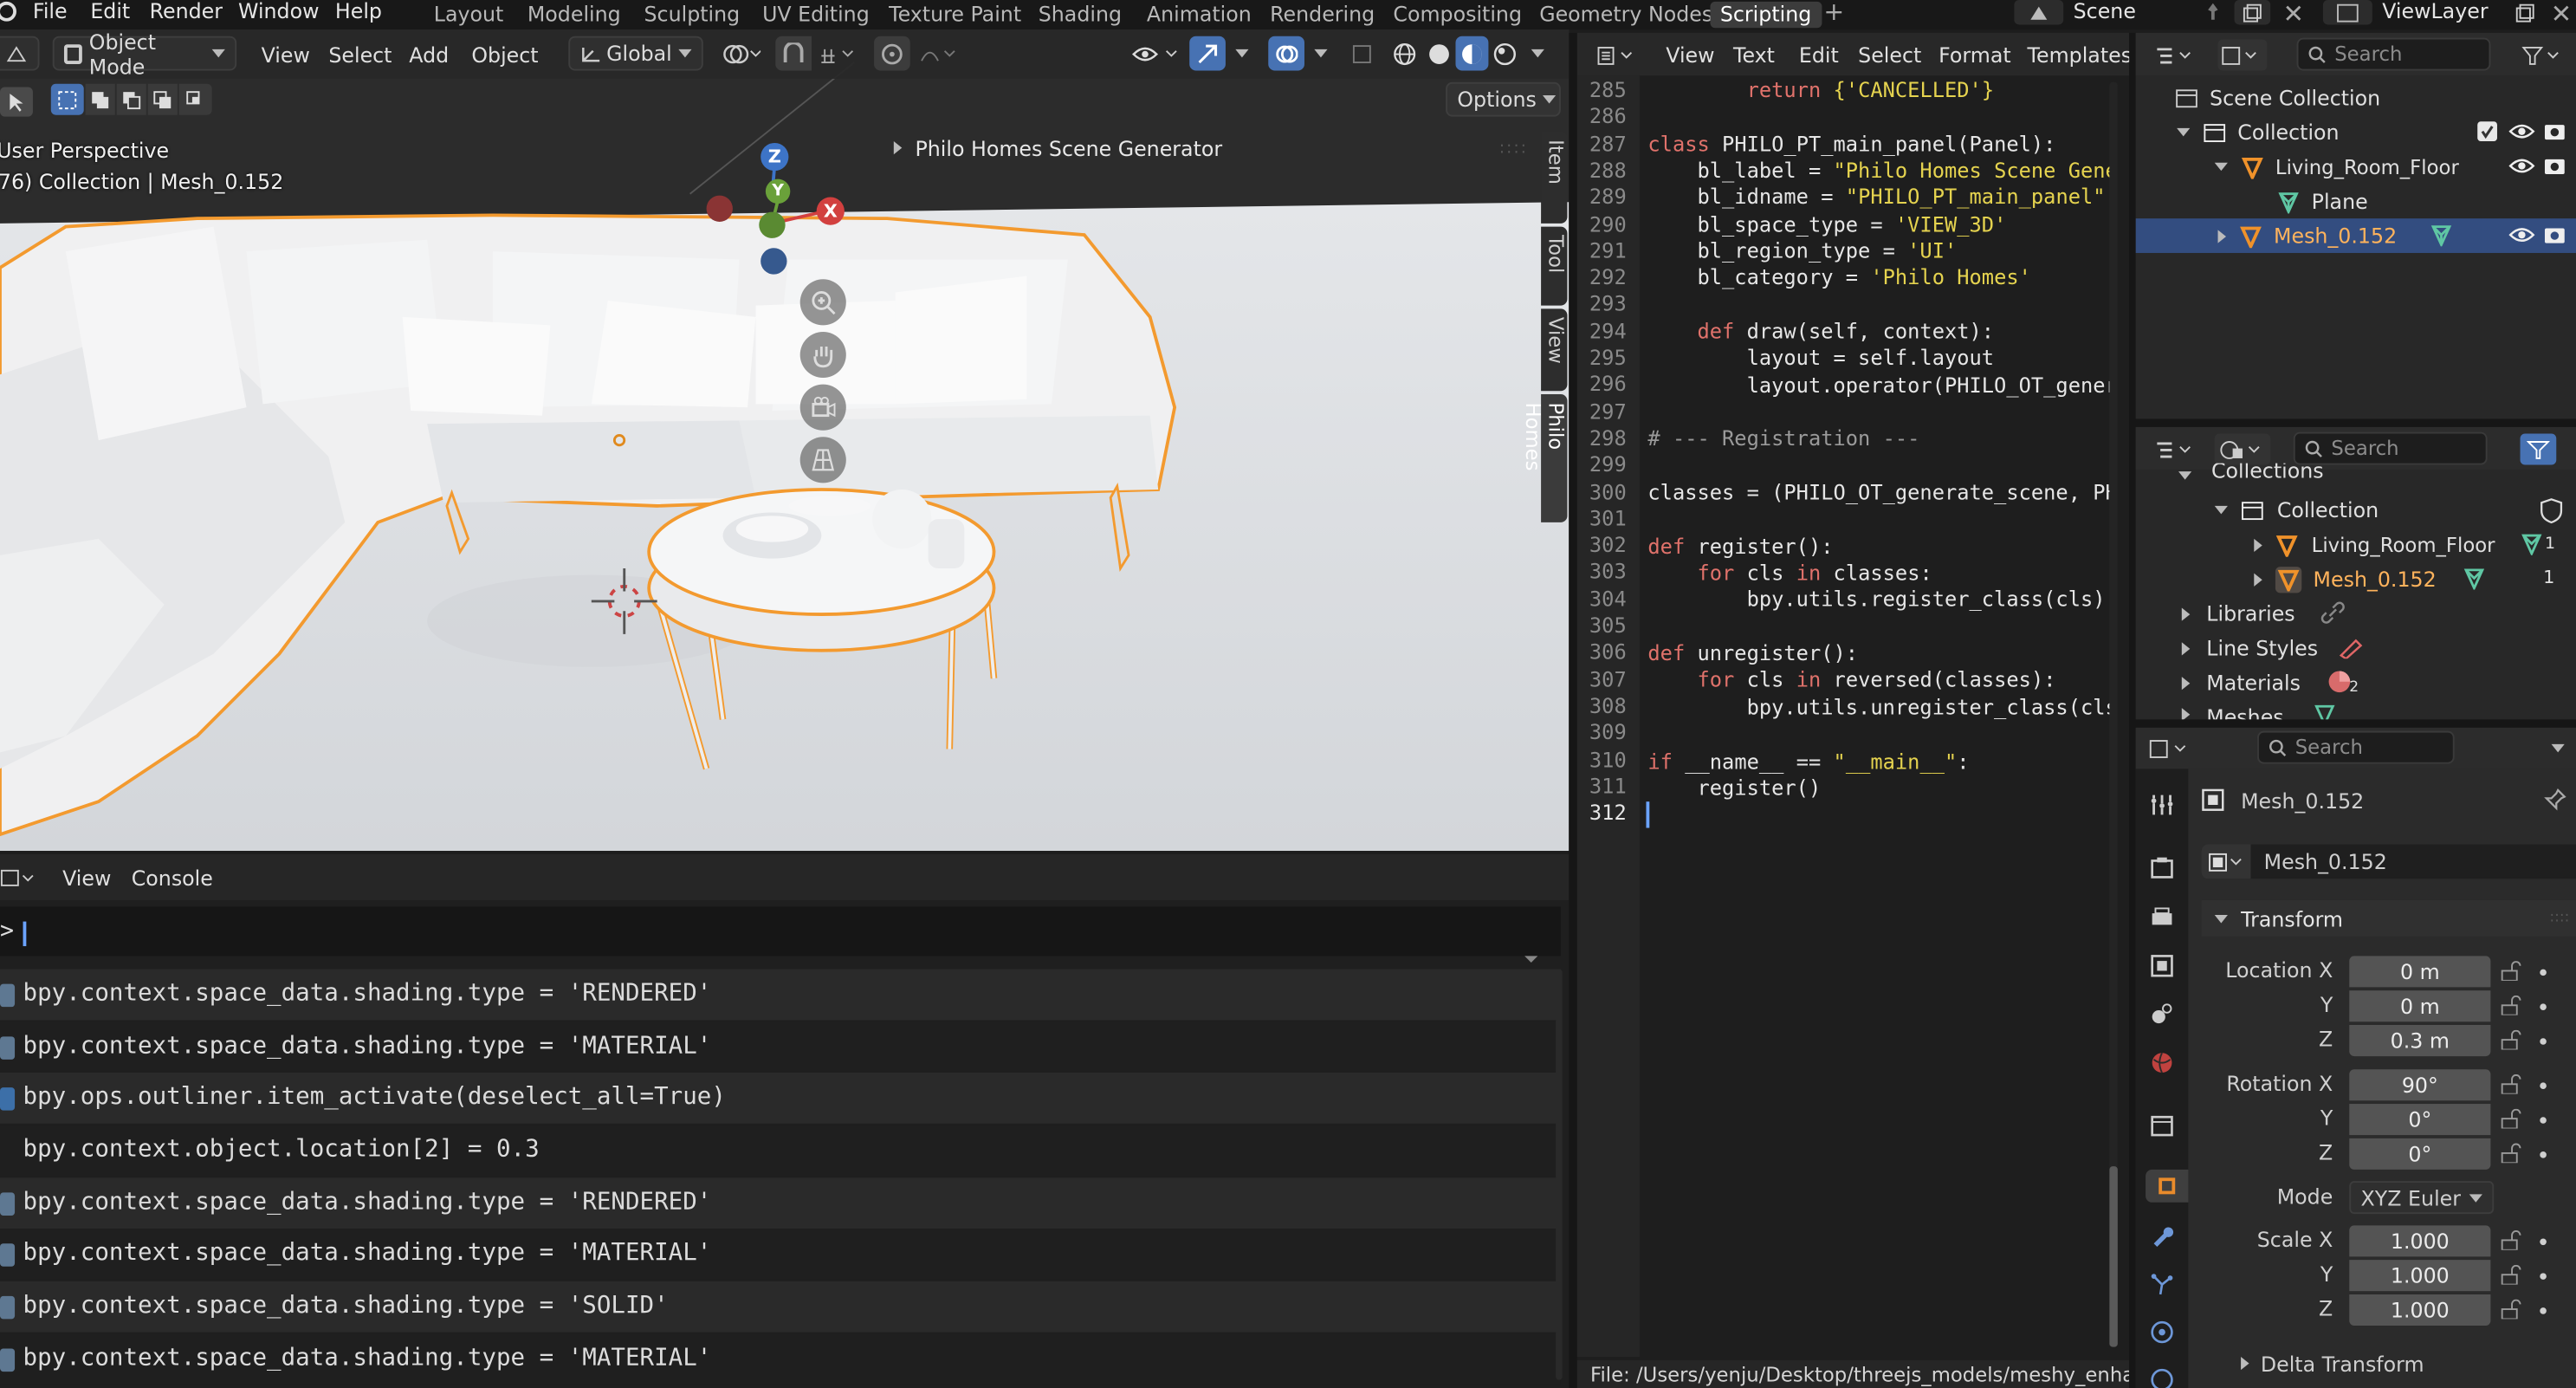  I want to click on new-scene-icon, so click(2252, 12).